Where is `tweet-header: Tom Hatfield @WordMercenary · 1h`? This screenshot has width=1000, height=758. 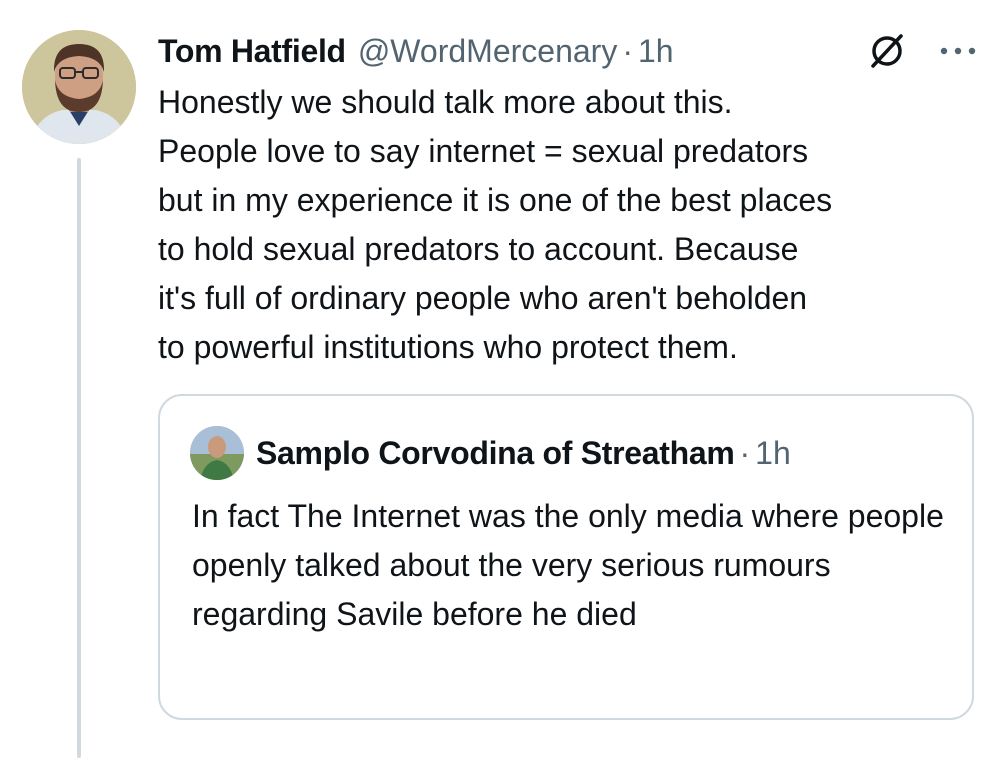
tweet-header: Tom Hatfield @WordMercenary · 1h is located at coordinates (578, 51).